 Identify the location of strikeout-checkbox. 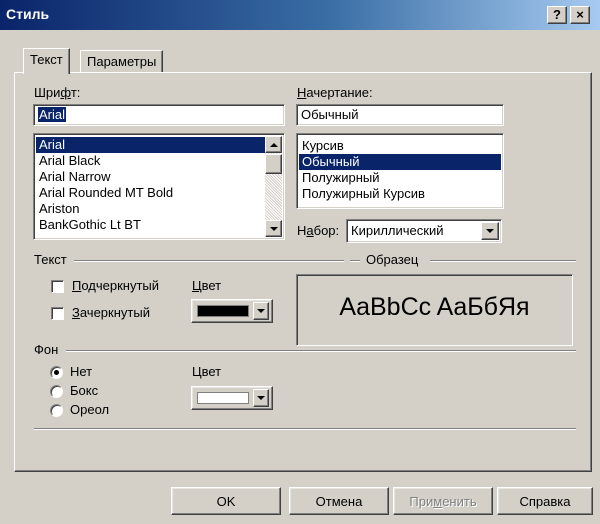
(57, 313).